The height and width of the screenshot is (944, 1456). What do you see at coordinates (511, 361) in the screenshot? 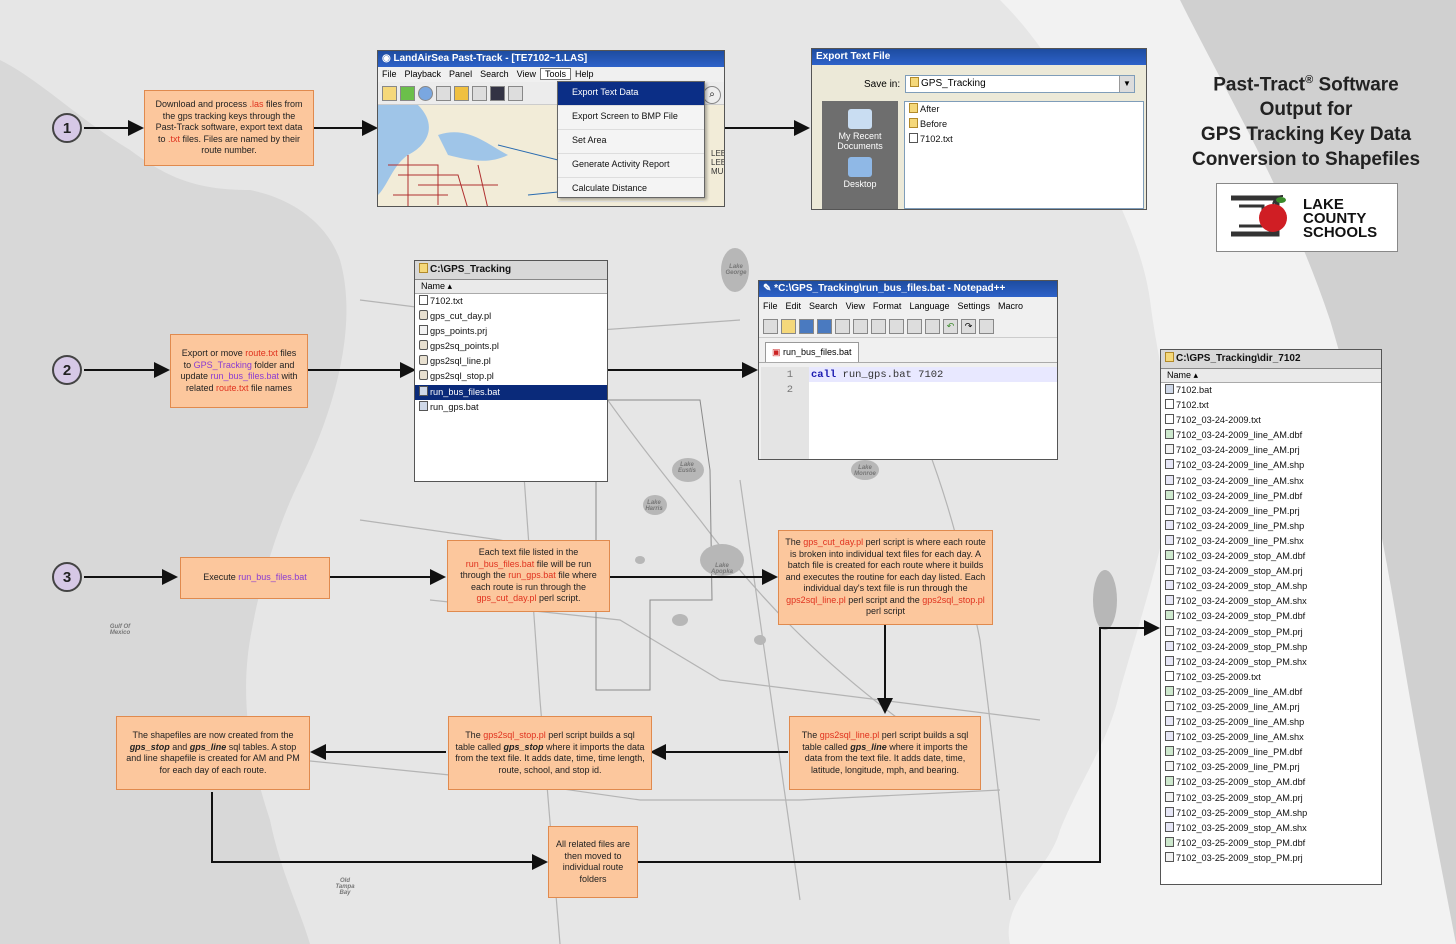
I see `file-row: gps2sql_line.pl` at bounding box center [511, 361].